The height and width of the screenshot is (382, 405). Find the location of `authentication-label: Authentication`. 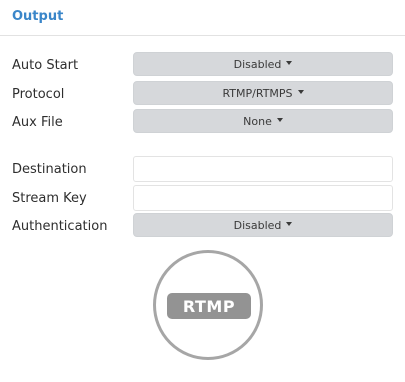

authentication-label: Authentication is located at coordinates (60, 226).